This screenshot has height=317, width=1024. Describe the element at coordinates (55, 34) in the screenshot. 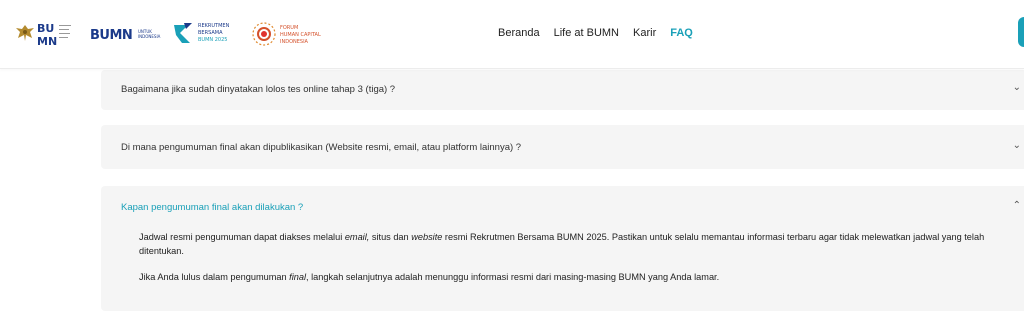

I see `bumn-logo: BU MN` at that location.